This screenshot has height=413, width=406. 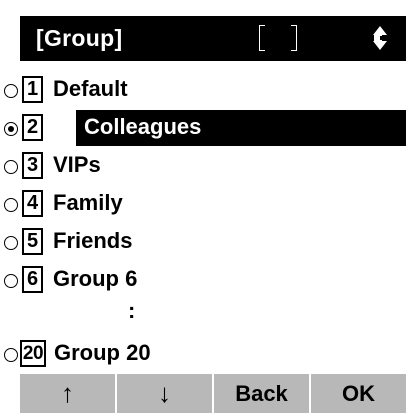 I want to click on list-item: 6 Group 6, so click(x=203, y=281).